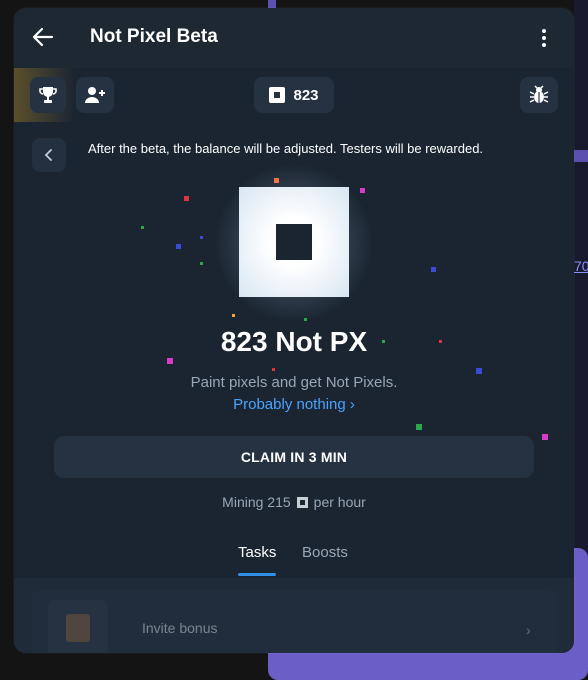 The width and height of the screenshot is (588, 680). I want to click on task-label: Invite bonus, so click(180, 628).